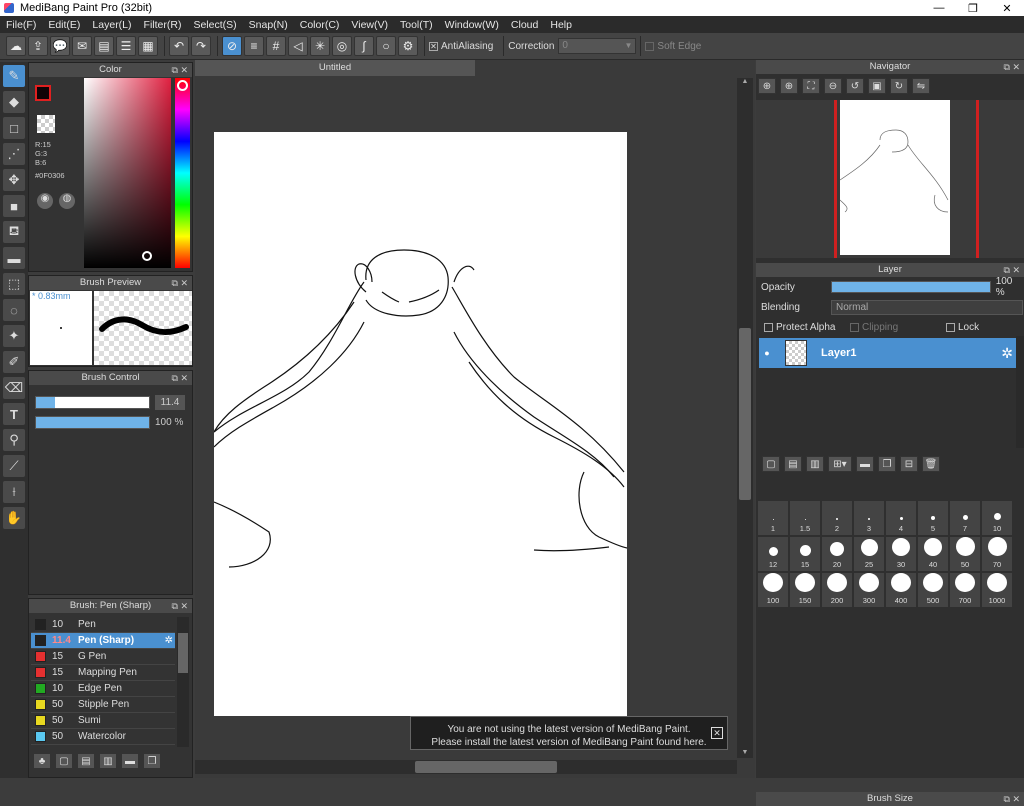  What do you see at coordinates (840, 464) in the screenshot?
I see `add-layer-dropdown-icon: ⊞▾` at bounding box center [840, 464].